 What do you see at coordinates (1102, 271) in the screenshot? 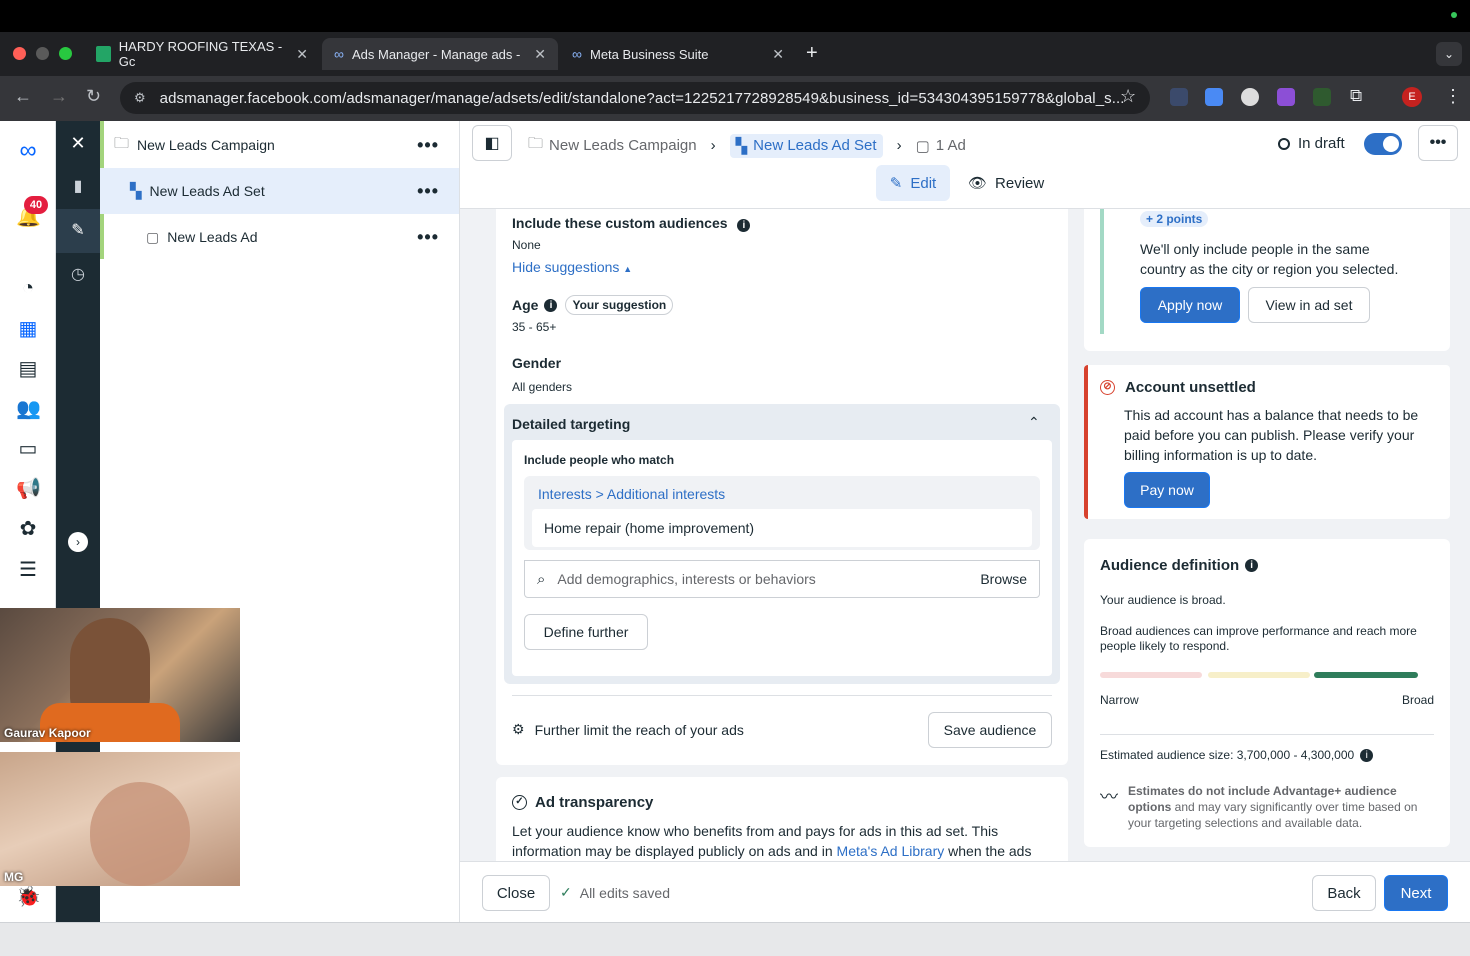
I see `suggestion-accent-bar` at bounding box center [1102, 271].